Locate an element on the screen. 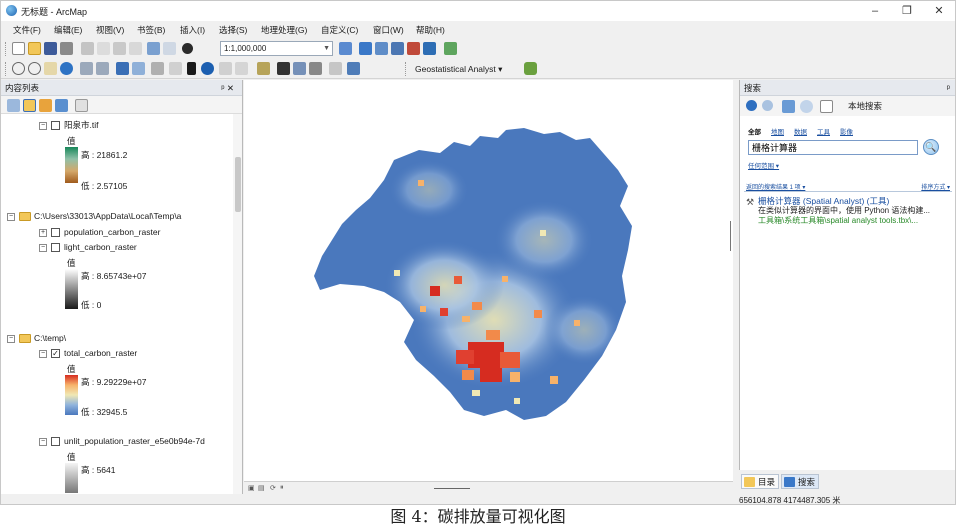 The height and width of the screenshot is (527, 956). pan-icon is located at coordinates (50, 68).